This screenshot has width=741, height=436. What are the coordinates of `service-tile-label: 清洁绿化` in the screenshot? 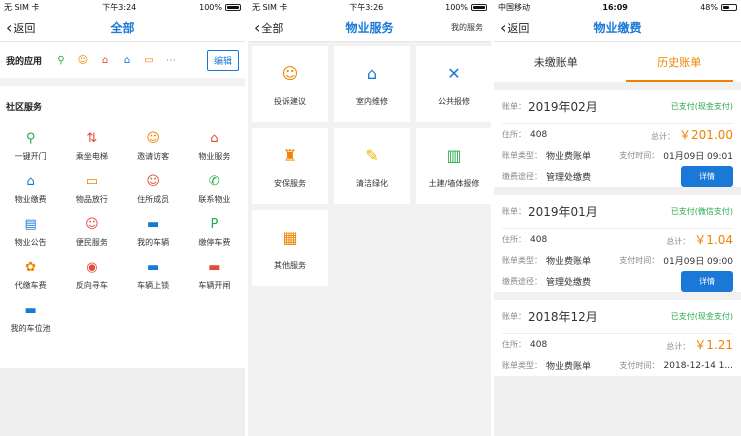 It's located at (372, 183).